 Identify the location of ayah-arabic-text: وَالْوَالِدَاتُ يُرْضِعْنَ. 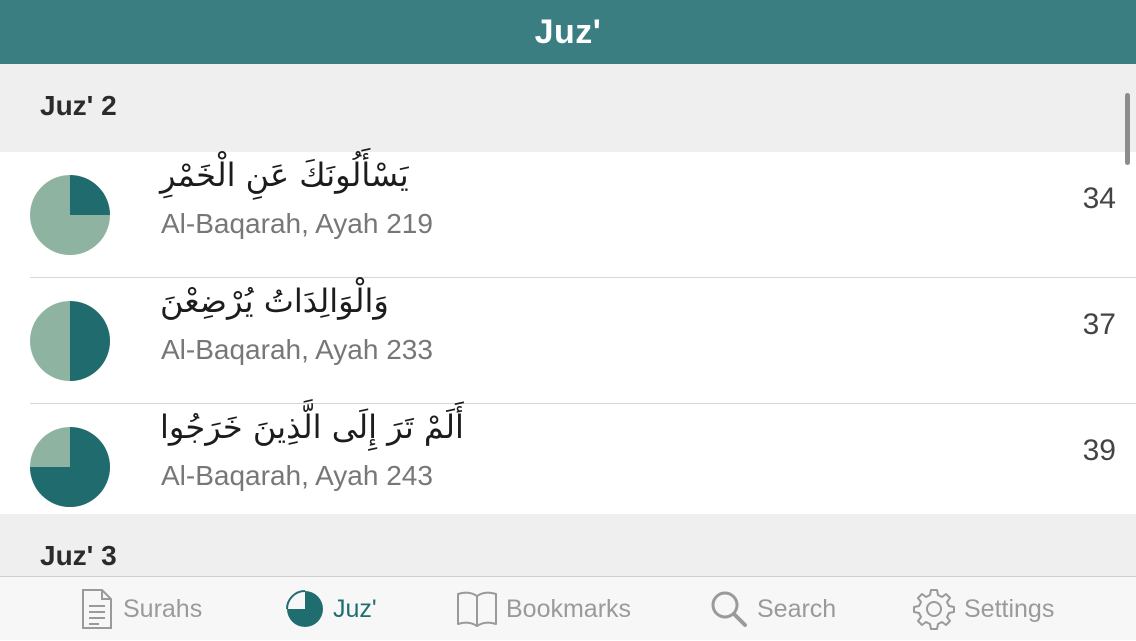
(274, 301).